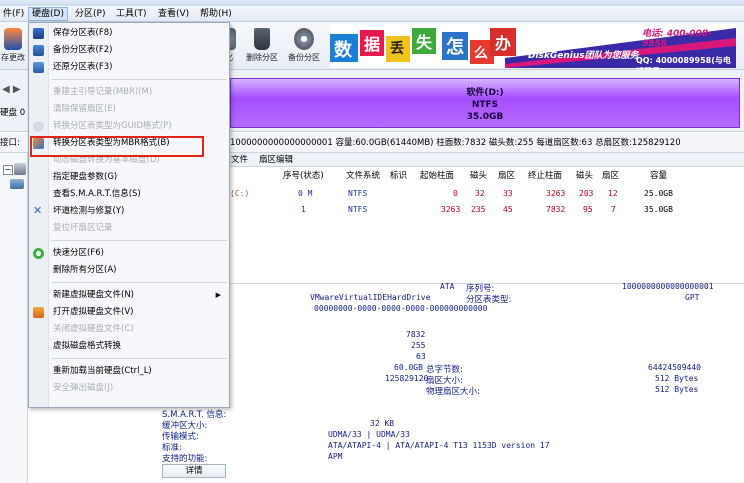 This screenshot has height=483, width=744. I want to click on partition-size: 35.0GB, so click(485, 117).